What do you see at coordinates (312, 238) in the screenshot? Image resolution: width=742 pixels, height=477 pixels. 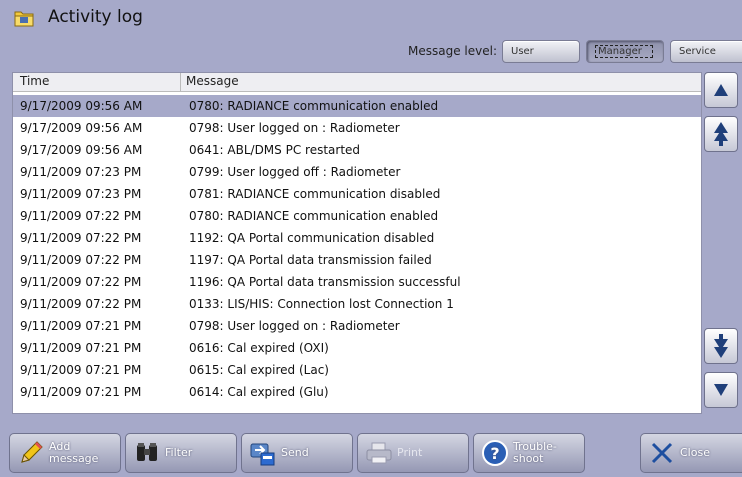 I see `row-message: 1192: QA Portal communication disabled` at bounding box center [312, 238].